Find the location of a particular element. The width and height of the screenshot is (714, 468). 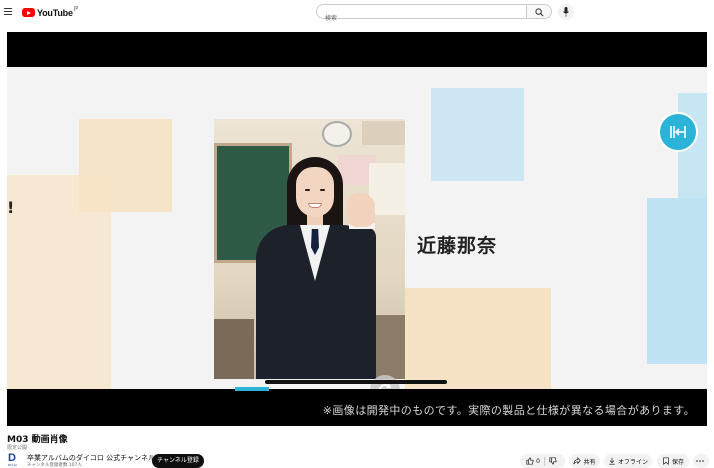

search-icon is located at coordinates (539, 12).